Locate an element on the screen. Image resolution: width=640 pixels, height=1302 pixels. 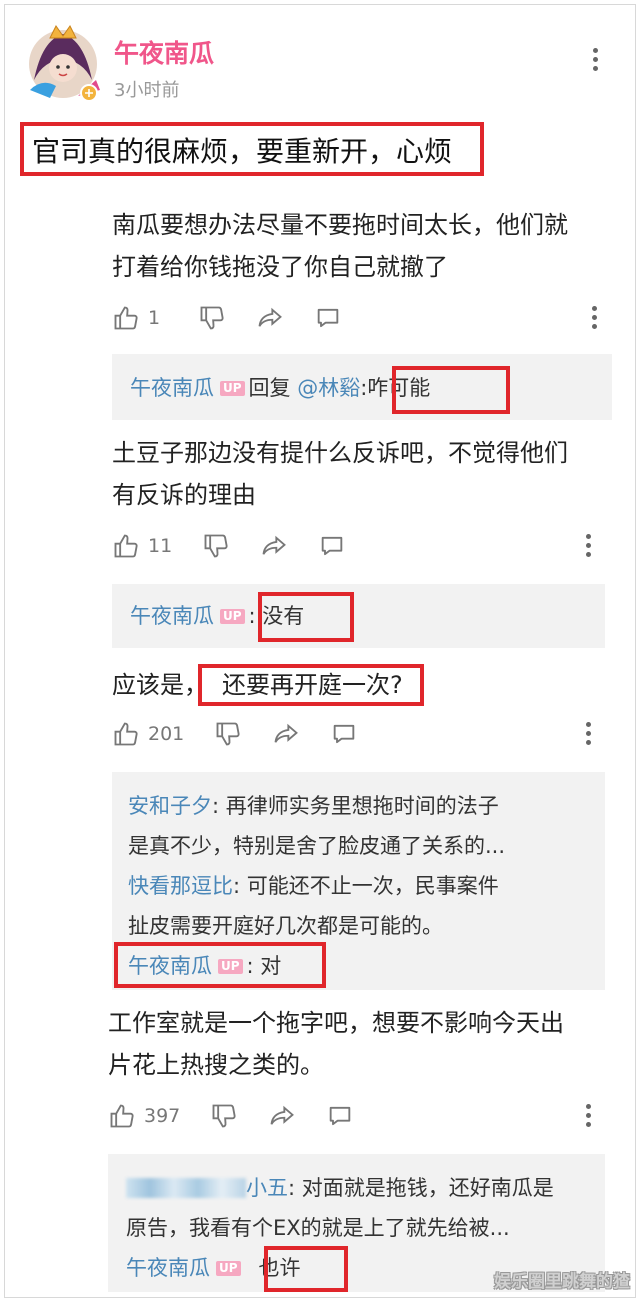
reply-box: 午夜南瓜 UP: 没有 is located at coordinates (358, 616).